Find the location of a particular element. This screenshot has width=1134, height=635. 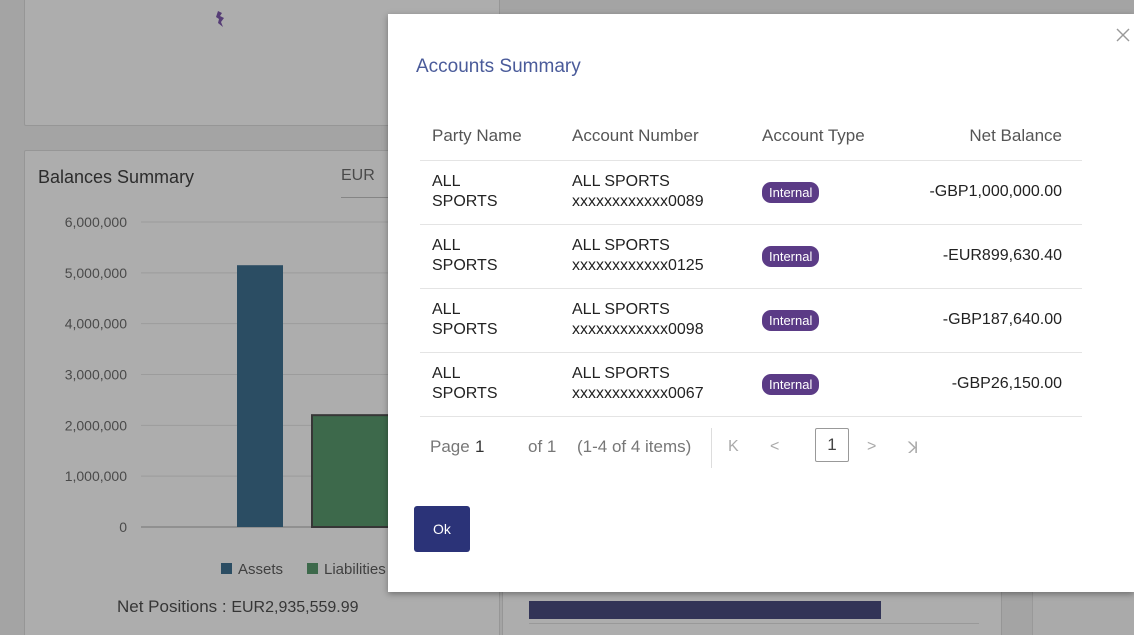

account-number-cell: ALL SPORTS xxxxxxxxxxxx0125 is located at coordinates (655, 256).